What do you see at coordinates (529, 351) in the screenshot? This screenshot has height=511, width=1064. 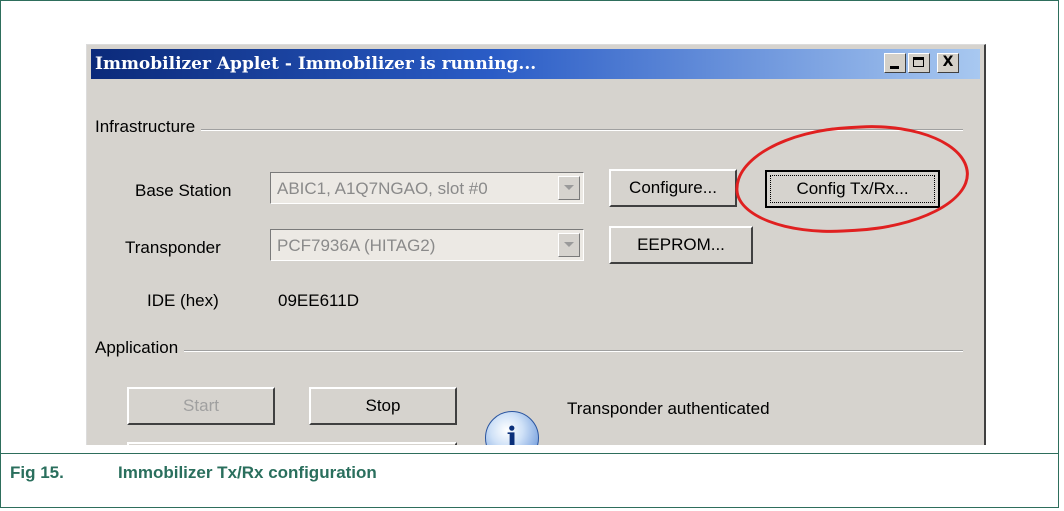 I see `application-group-line` at bounding box center [529, 351].